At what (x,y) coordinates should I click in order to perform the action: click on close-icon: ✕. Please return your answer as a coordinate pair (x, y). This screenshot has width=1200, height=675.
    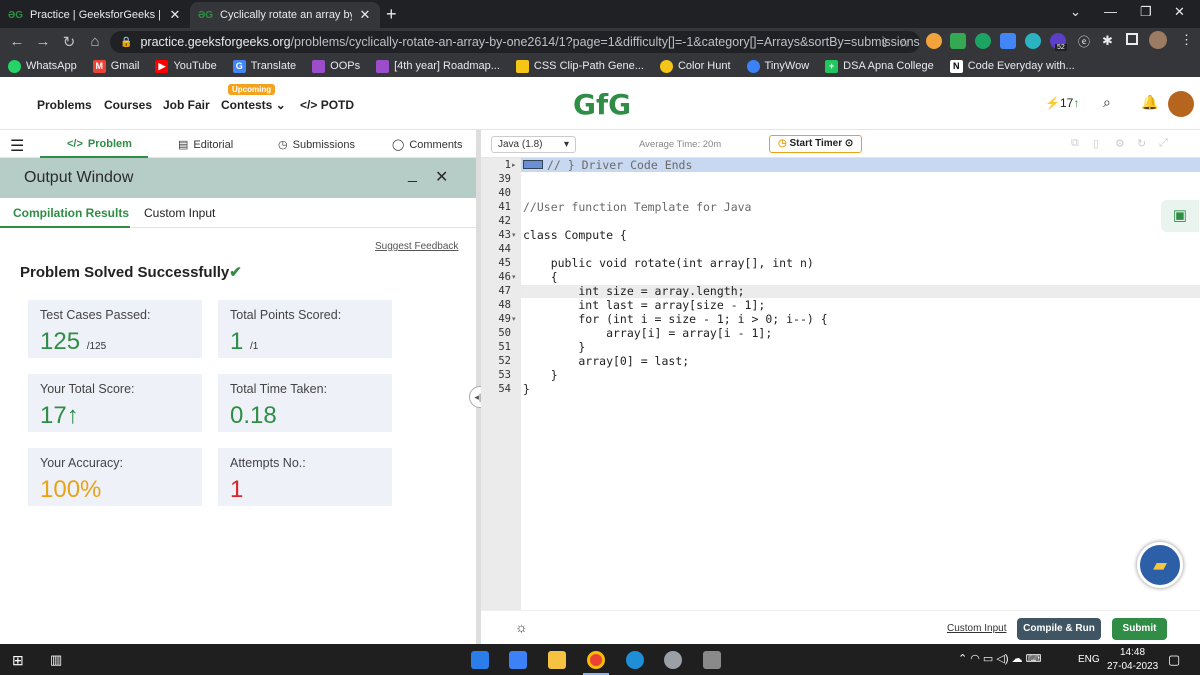
    Looking at the image, I should click on (441, 177).